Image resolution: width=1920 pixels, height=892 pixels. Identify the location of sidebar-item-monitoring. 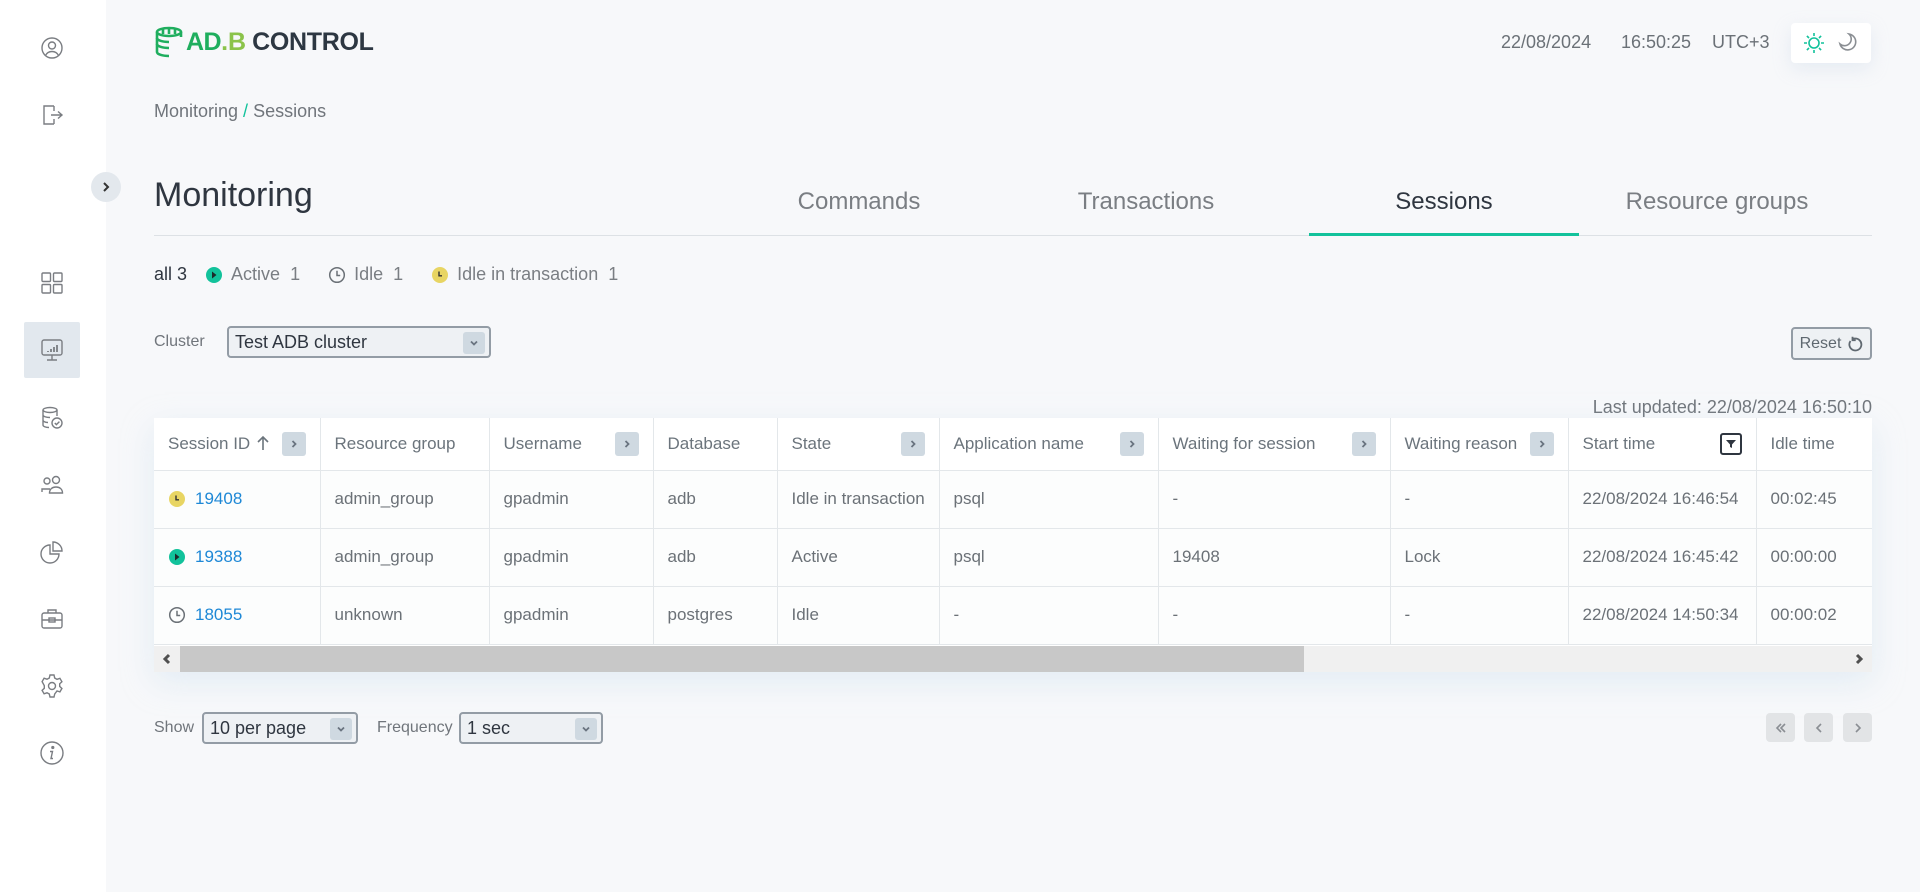
(52, 350).